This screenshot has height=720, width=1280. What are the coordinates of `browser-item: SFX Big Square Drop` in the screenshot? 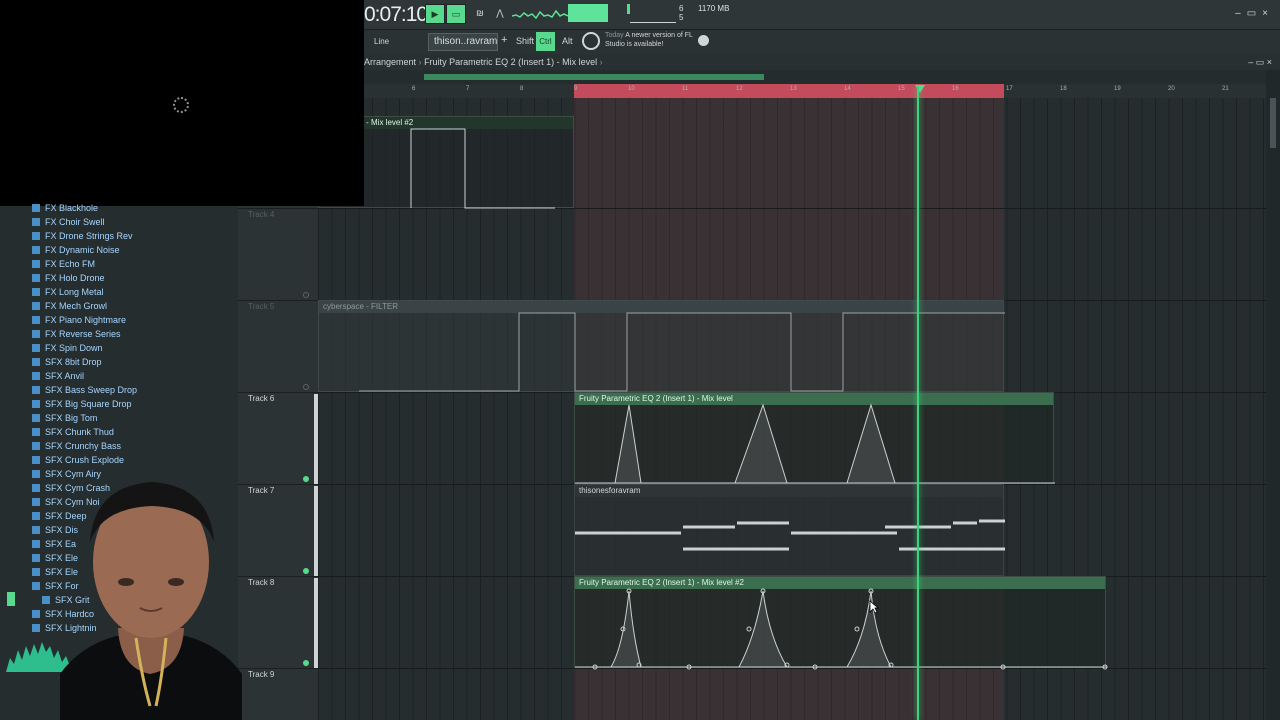 It's located at (82, 404).